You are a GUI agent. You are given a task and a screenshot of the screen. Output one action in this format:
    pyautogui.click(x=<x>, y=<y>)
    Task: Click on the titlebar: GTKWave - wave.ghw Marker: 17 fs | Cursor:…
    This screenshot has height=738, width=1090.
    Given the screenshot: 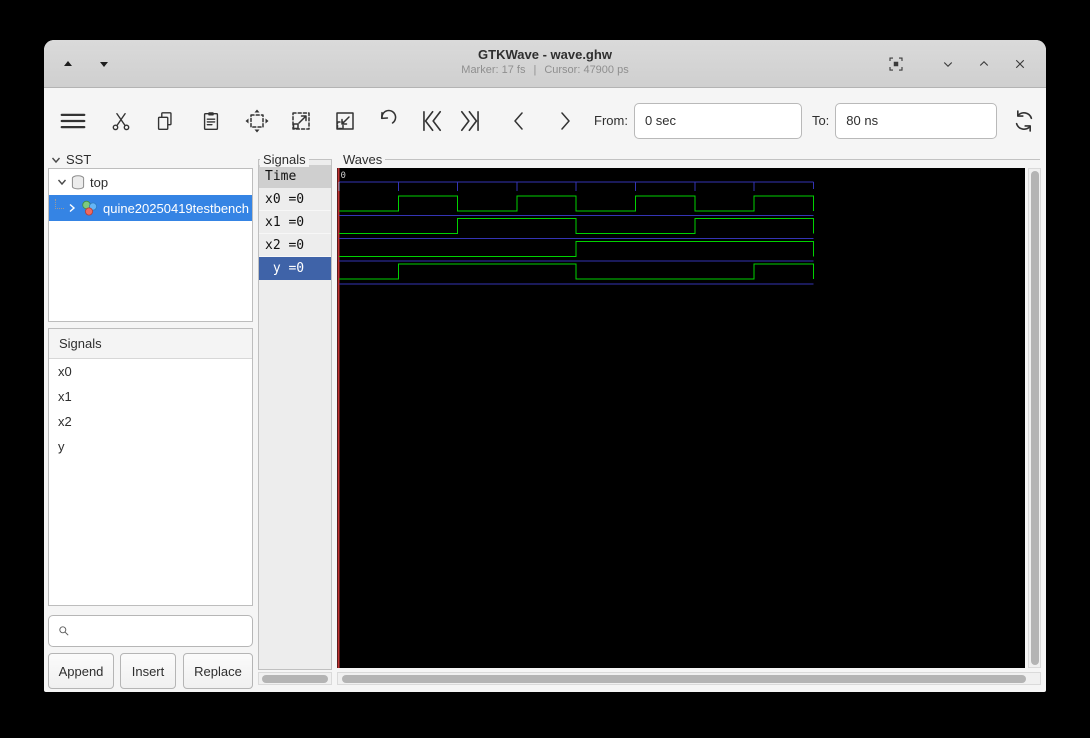 What is the action you would take?
    pyautogui.click(x=545, y=64)
    